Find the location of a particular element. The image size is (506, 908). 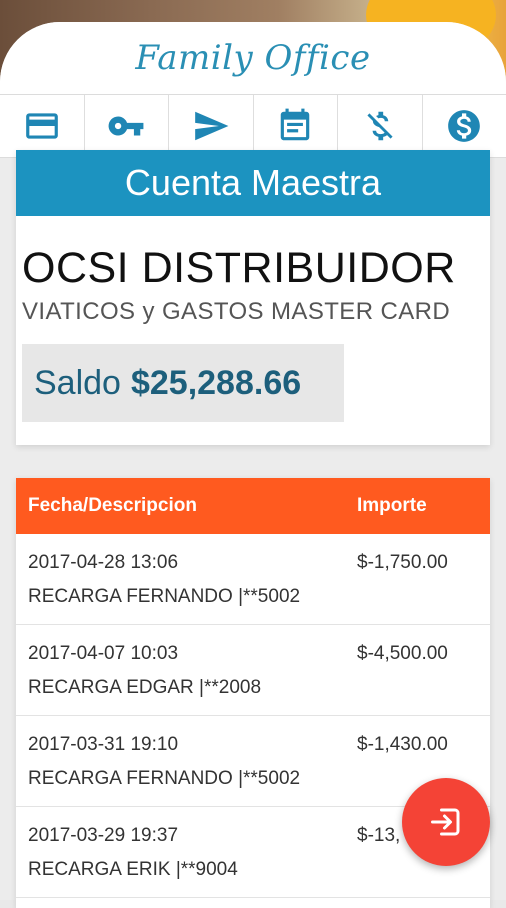

table-header: Fecha/Descripcion Importe is located at coordinates (253, 506).